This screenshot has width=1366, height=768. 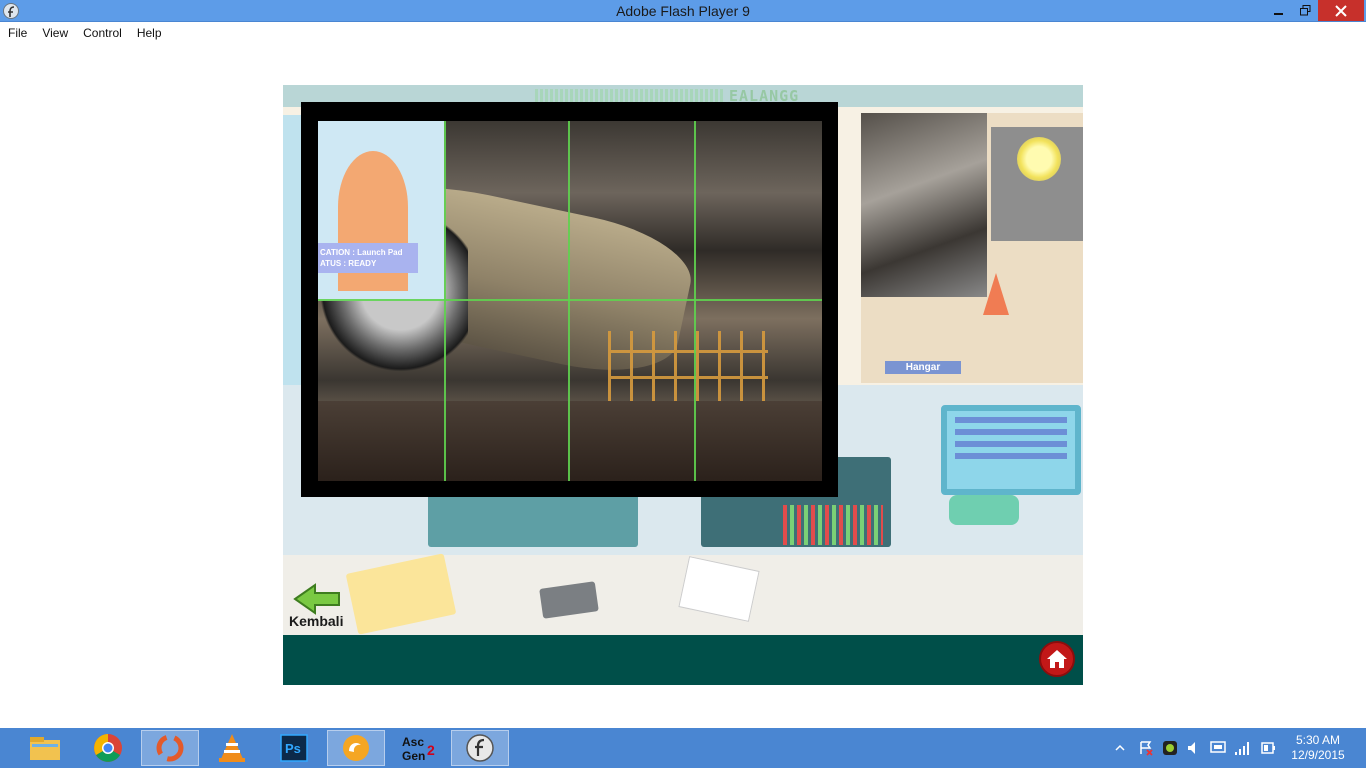 I want to click on clock-time: 5:30 AM, so click(x=1318, y=740).